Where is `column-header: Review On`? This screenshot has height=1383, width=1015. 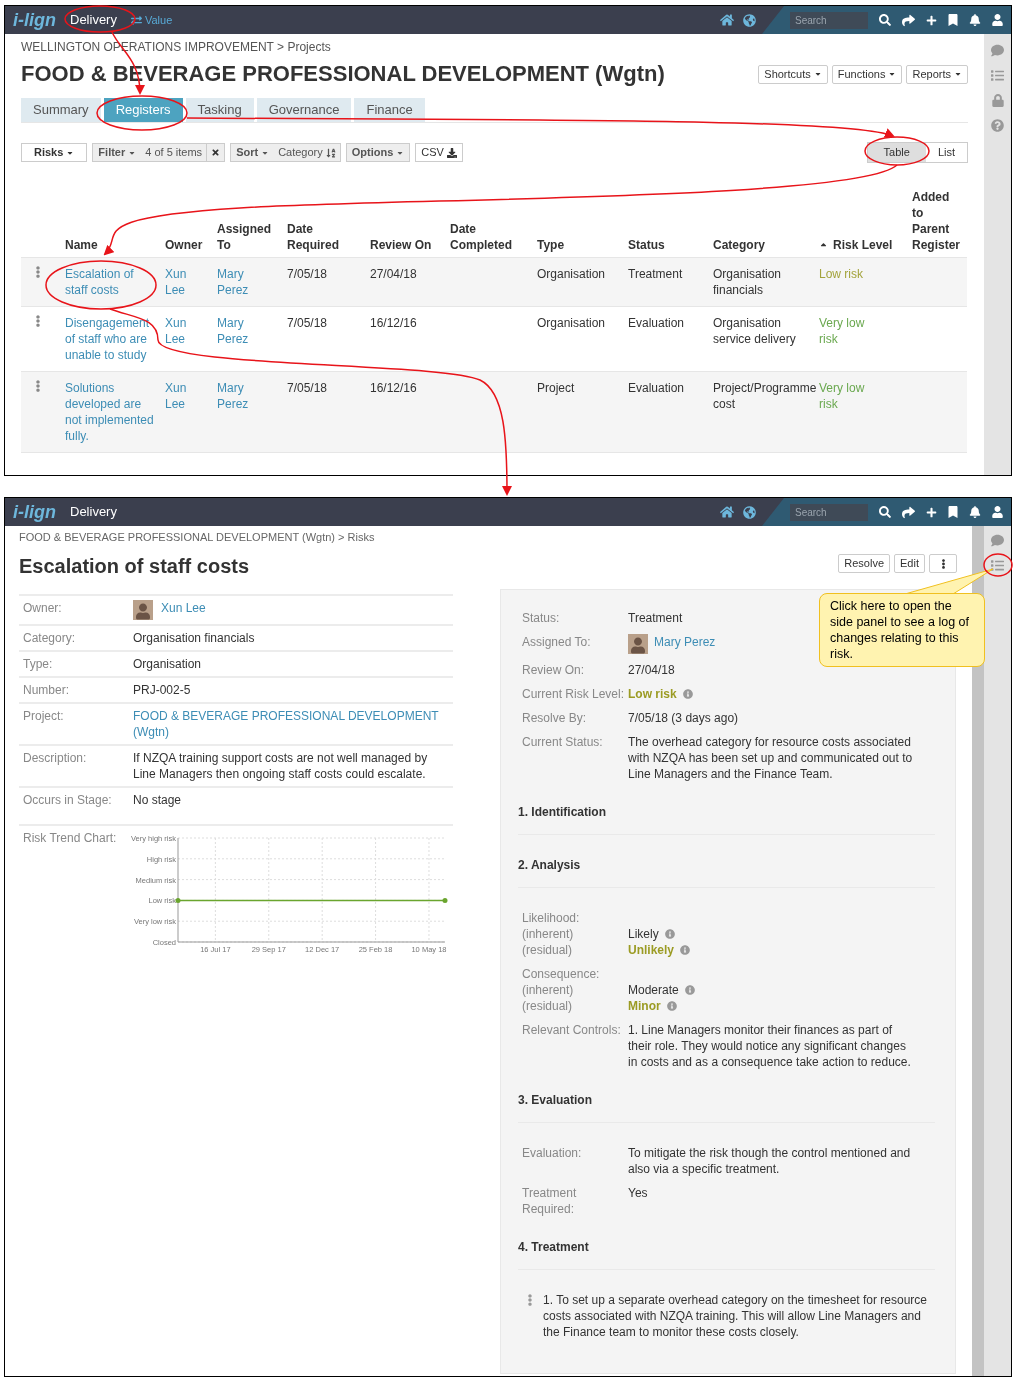 column-header: Review On is located at coordinates (401, 245).